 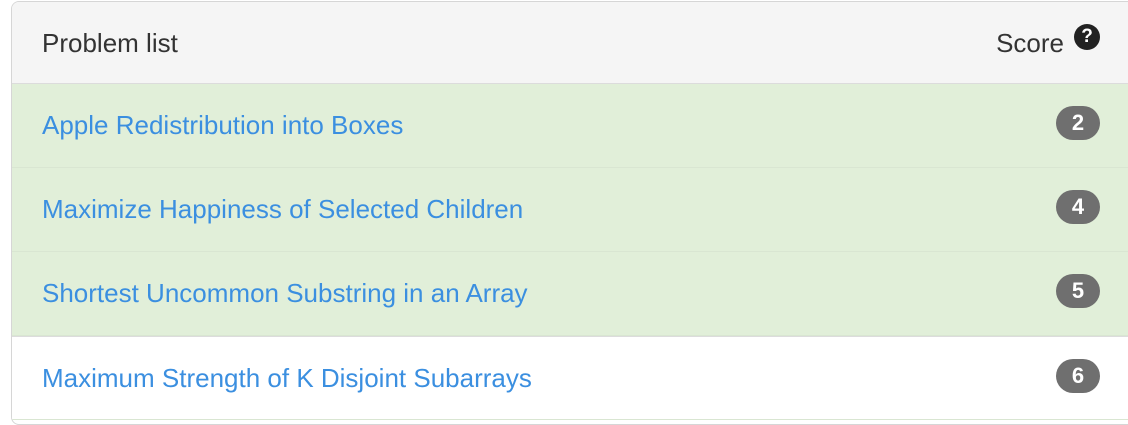 I want to click on problem-link: Shortest Uncommon Substring in an Array, so click(x=285, y=293).